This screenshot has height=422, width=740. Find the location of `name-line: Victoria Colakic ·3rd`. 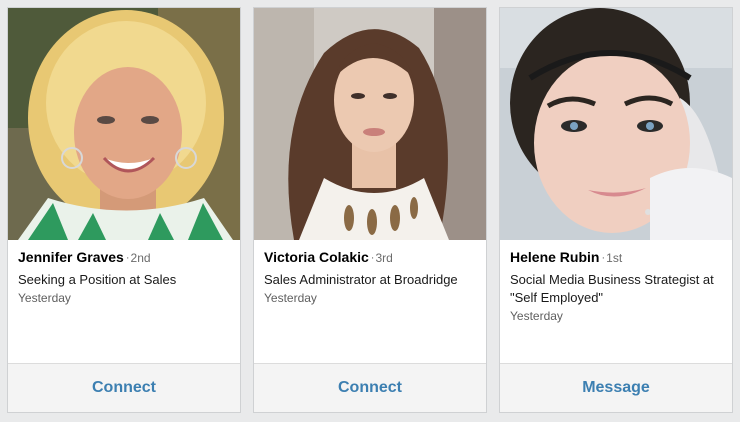

name-line: Victoria Colakic ·3rd is located at coordinates (370, 258).